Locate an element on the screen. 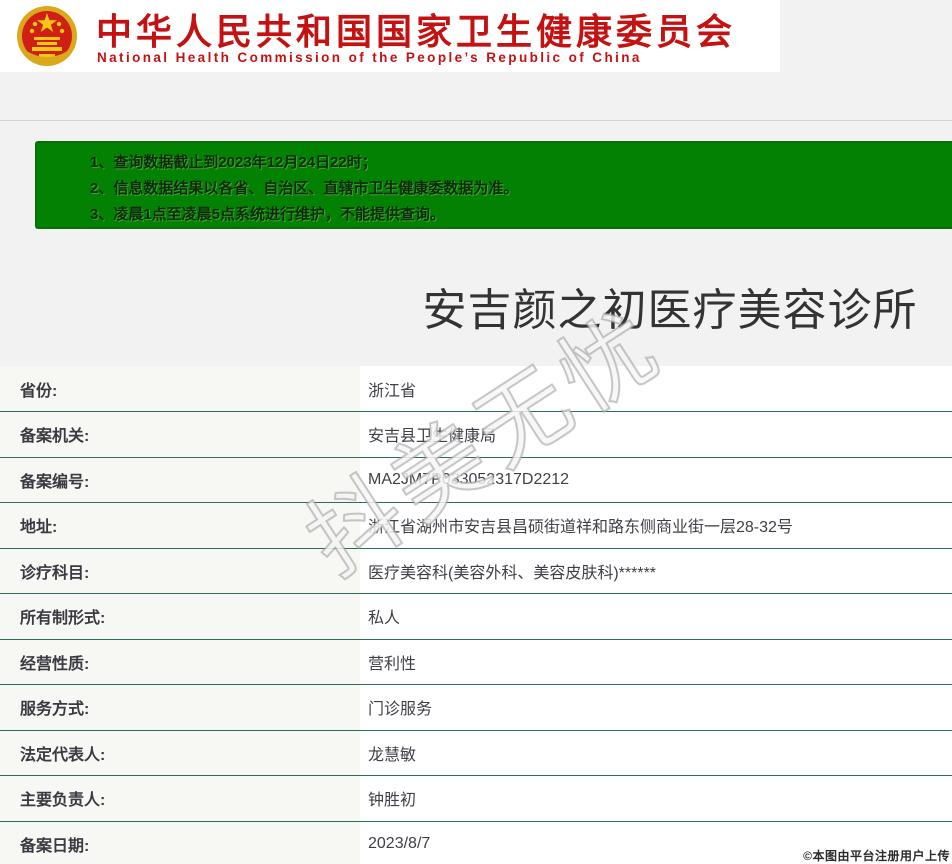  table-row: 经营性质: 营利性 is located at coordinates (476, 661).